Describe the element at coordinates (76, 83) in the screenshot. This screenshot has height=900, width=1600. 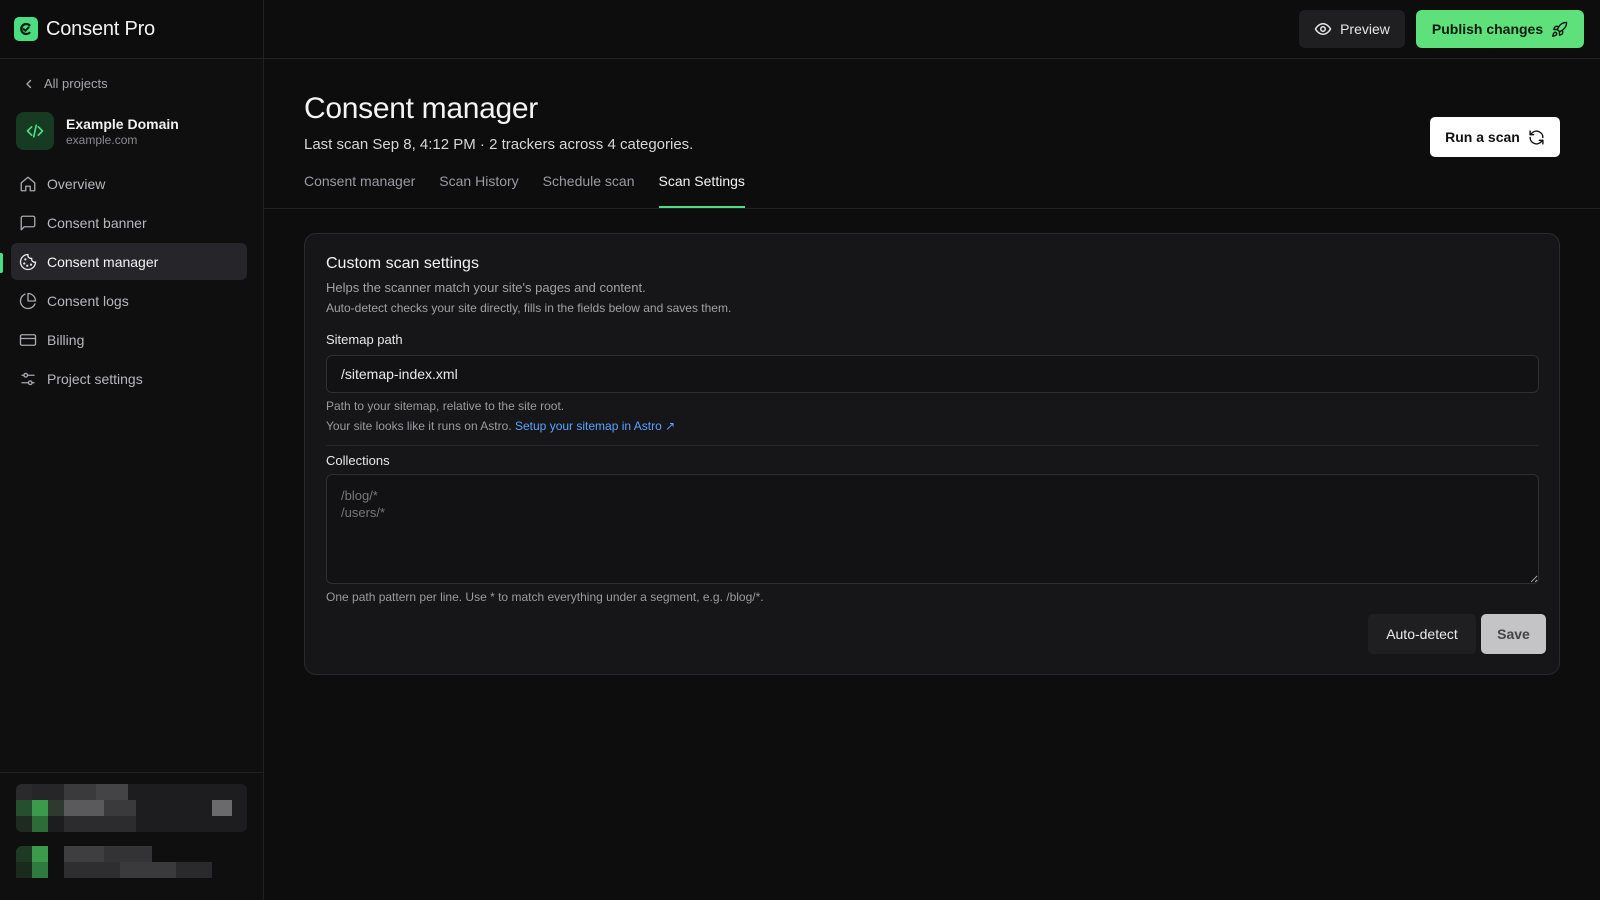
I see `all-projects-label: All projects` at that location.